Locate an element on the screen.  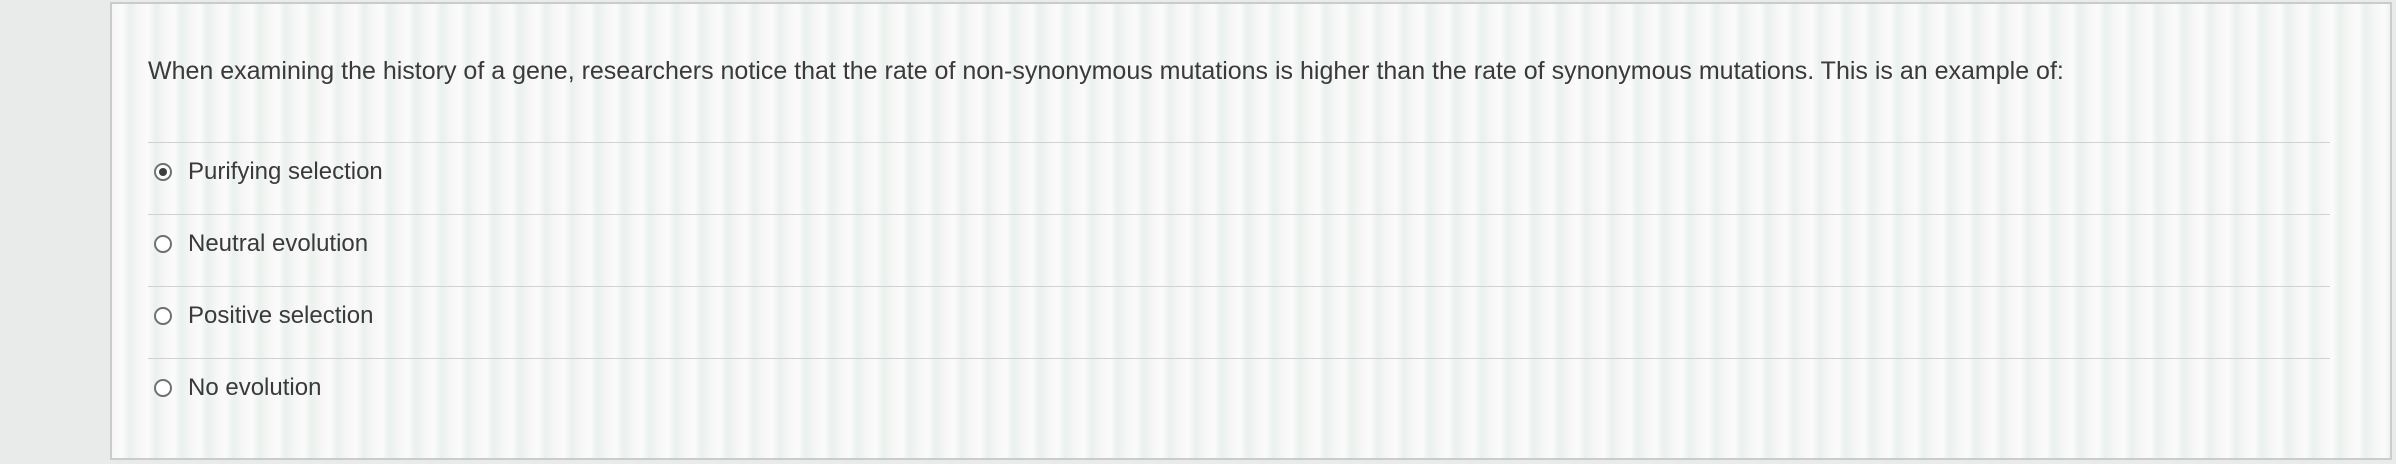
option-purifying-selection: Purifying selection is located at coordinates (268, 172).